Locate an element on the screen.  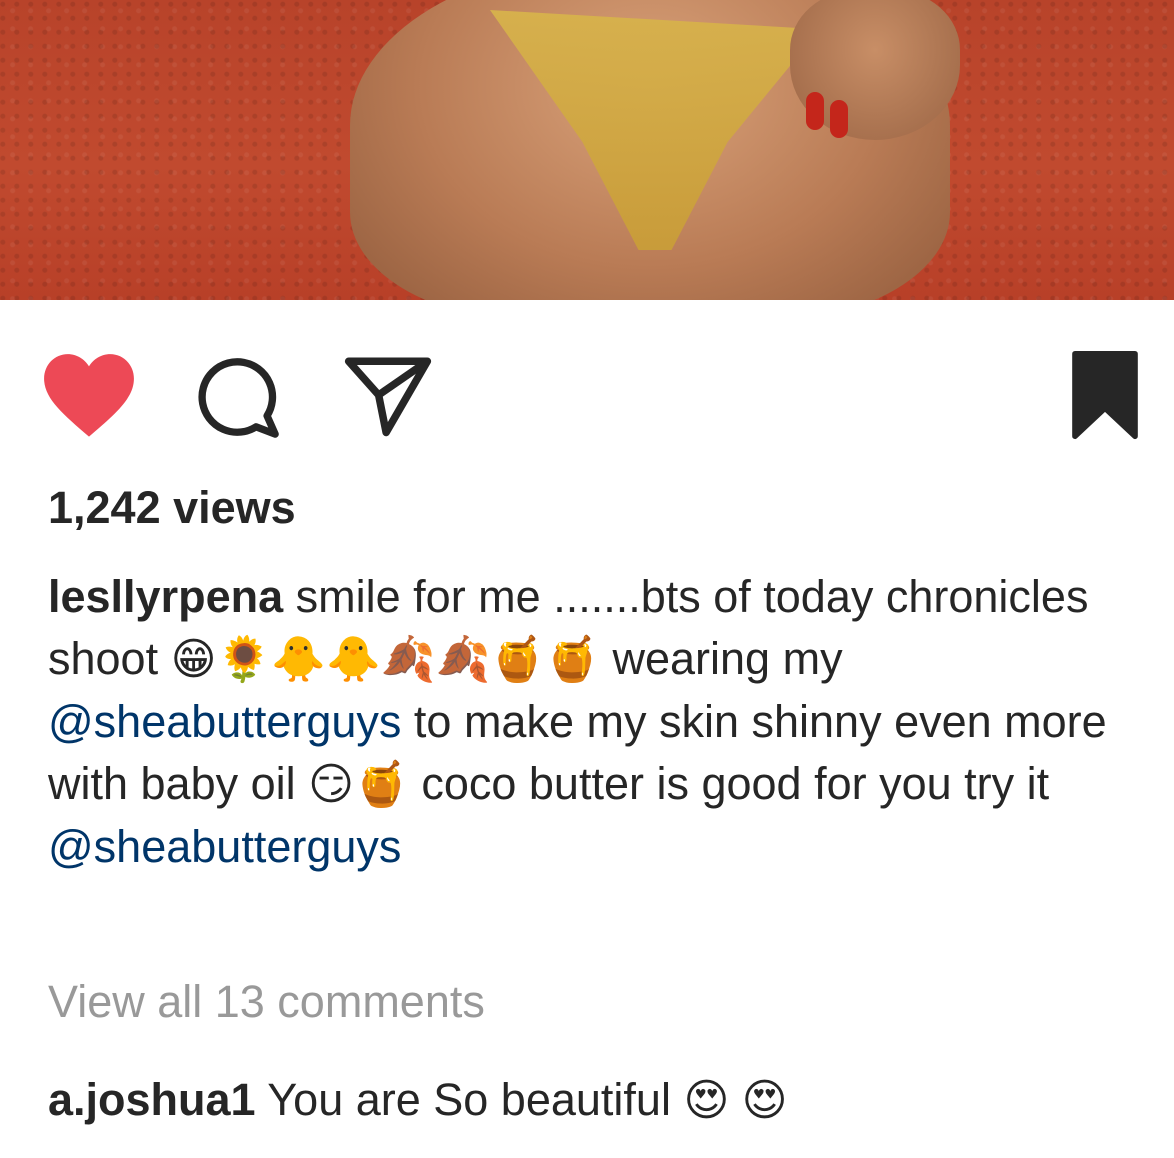
caption-text: coco butter is good for you try it is located at coordinates (735, 783).